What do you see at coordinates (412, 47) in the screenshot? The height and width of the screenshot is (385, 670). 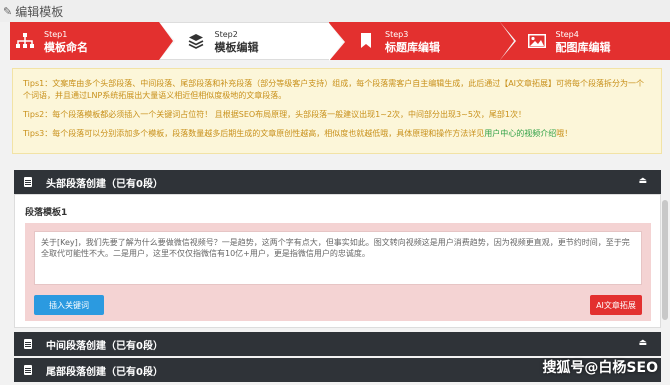 I see `step-3-label: 标题库编辑` at bounding box center [412, 47].